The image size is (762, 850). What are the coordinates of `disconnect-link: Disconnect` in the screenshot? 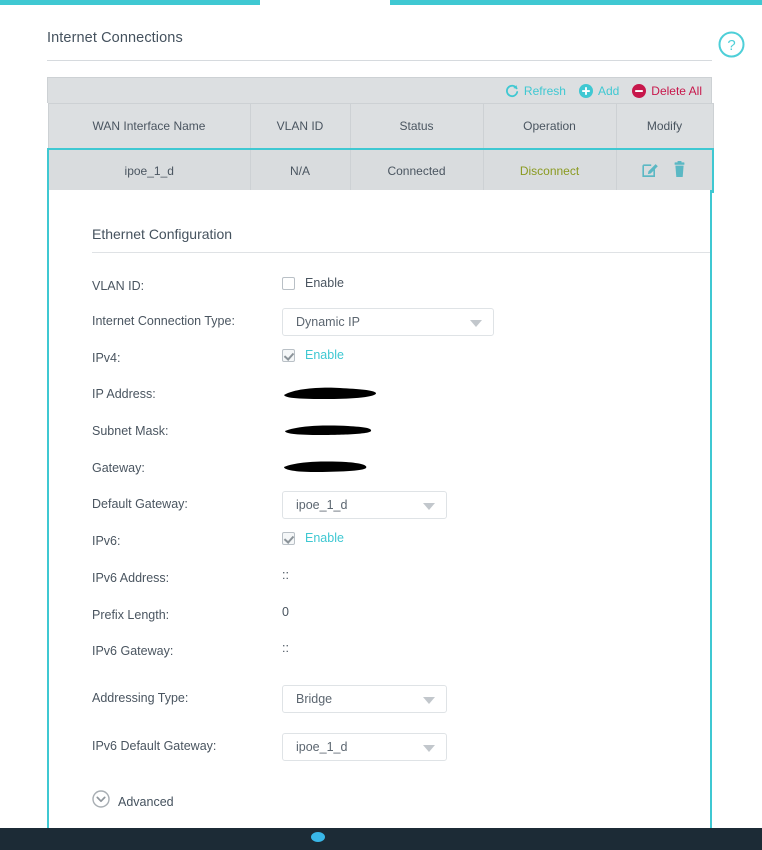 It's located at (549, 171).